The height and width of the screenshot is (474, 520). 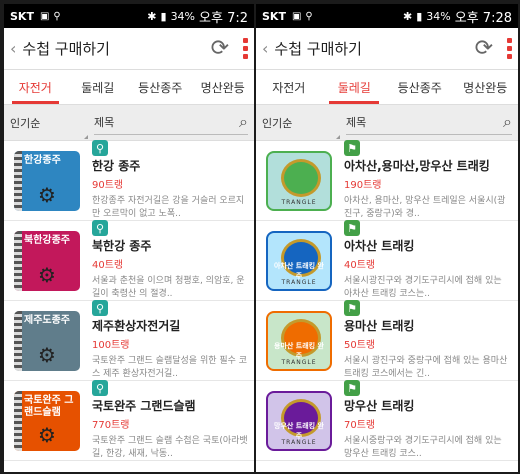 I want to click on notification-icon: ▣, so click(x=44, y=16).